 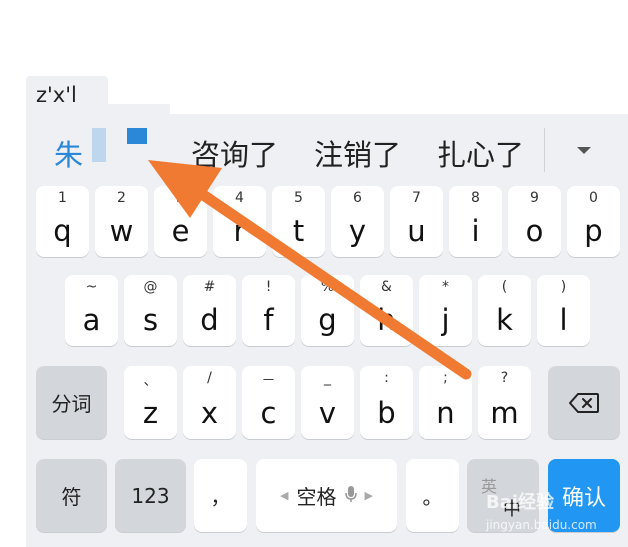 I want to click on key-x: / x, so click(x=209, y=402).